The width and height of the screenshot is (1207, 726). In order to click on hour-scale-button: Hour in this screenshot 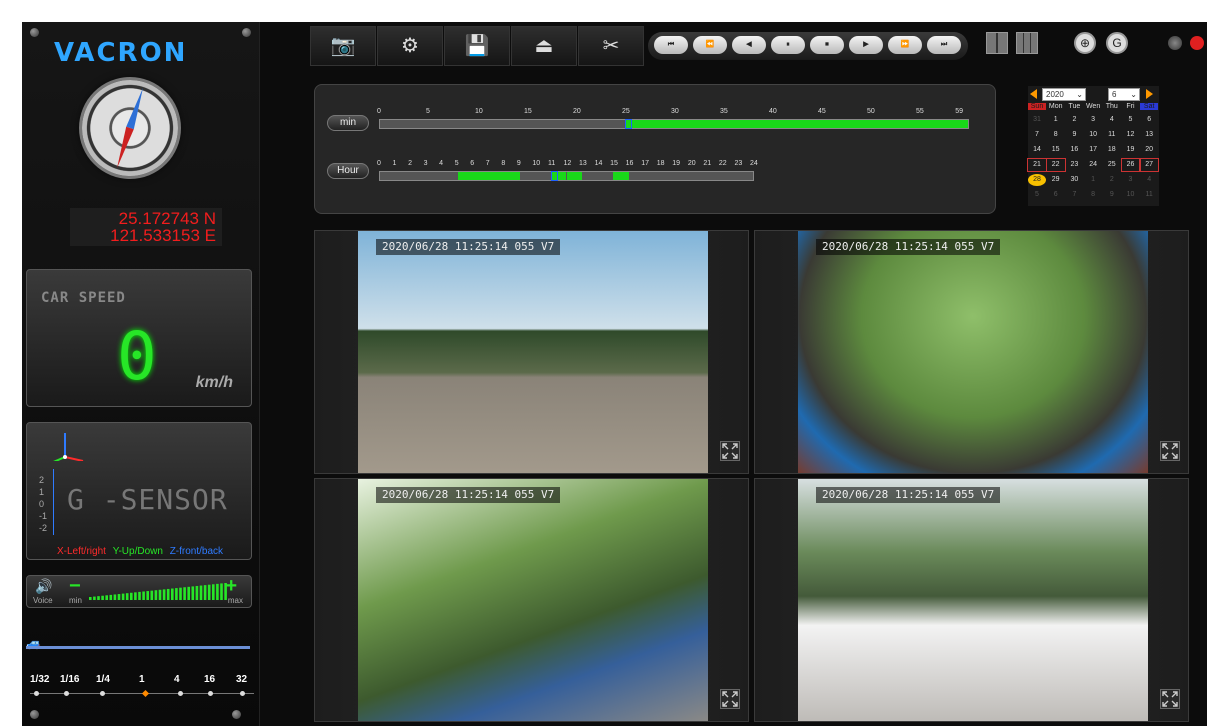, I will do `click(348, 171)`.